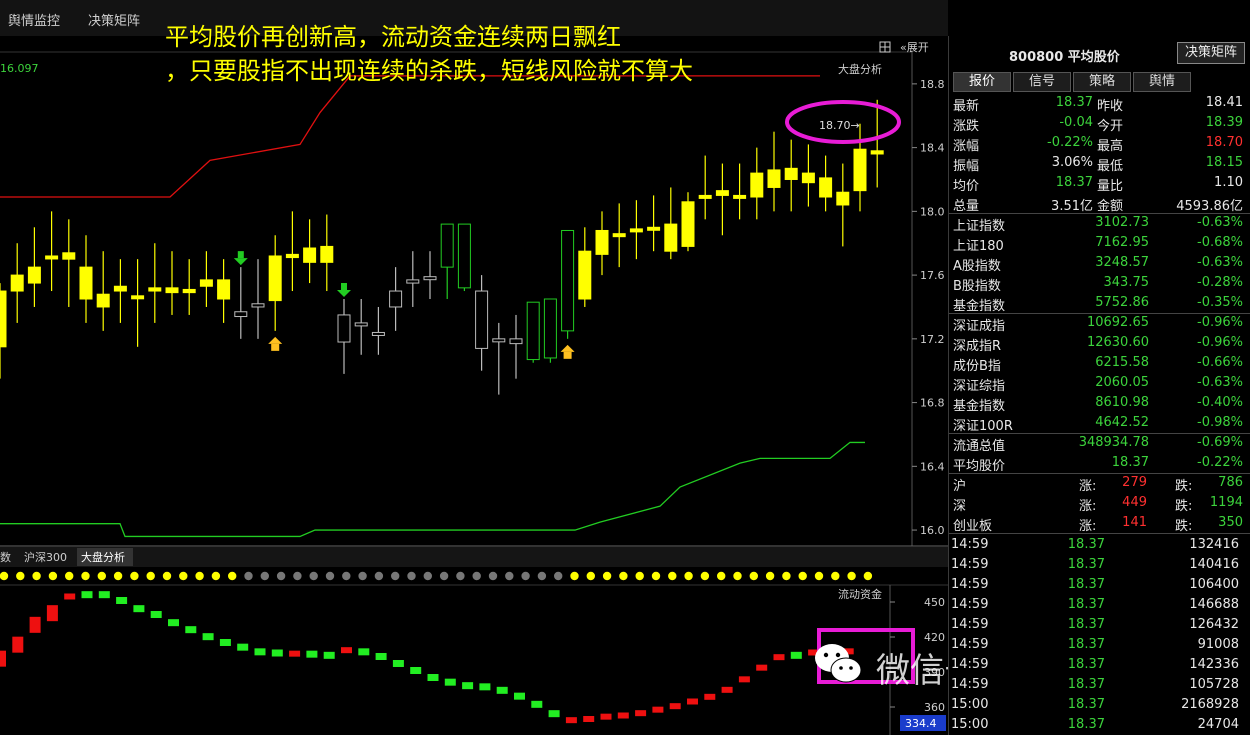 Image resolution: width=1250 pixels, height=735 pixels. What do you see at coordinates (114, 19) in the screenshot?
I see `tab-decision-matrix: 决策矩阵` at bounding box center [114, 19].